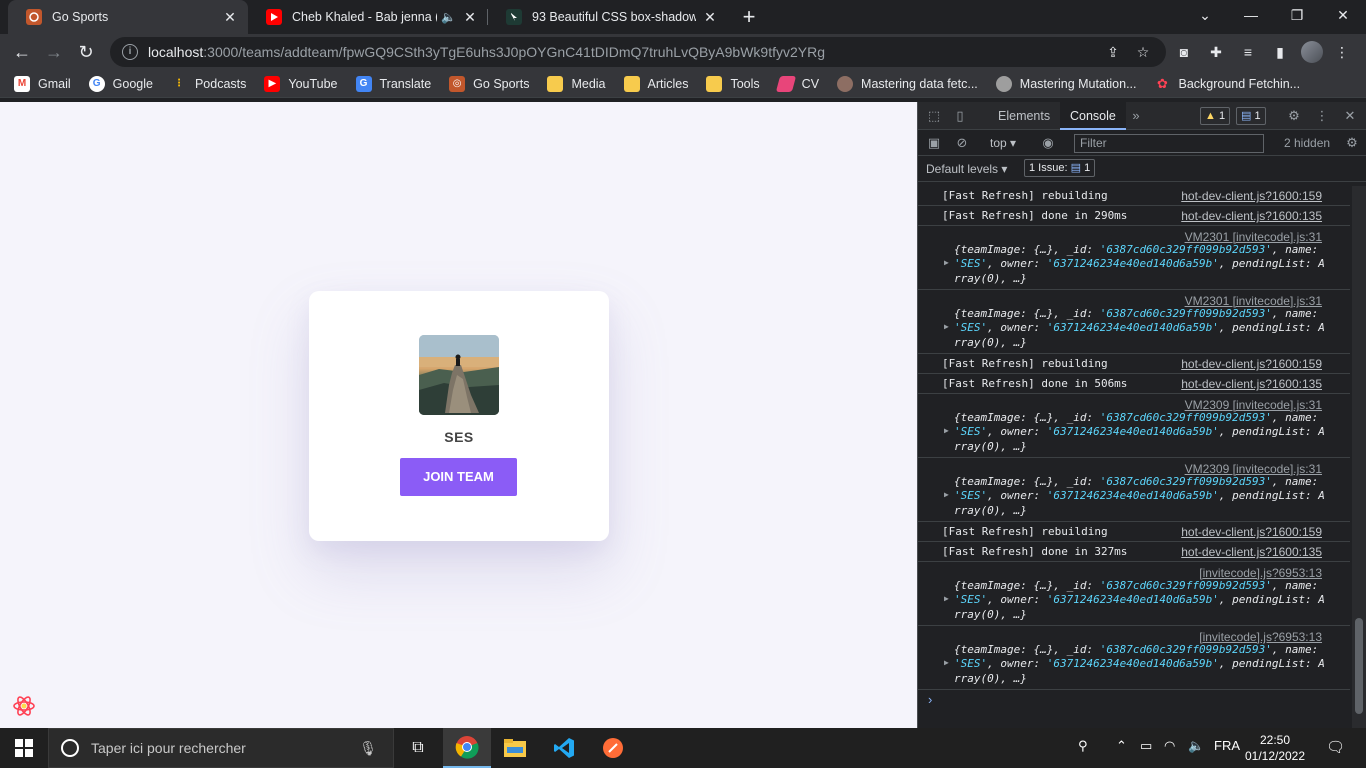  Describe the element at coordinates (128, 17) in the screenshot. I see `tab-go-sports: Go Sports ✕` at that location.